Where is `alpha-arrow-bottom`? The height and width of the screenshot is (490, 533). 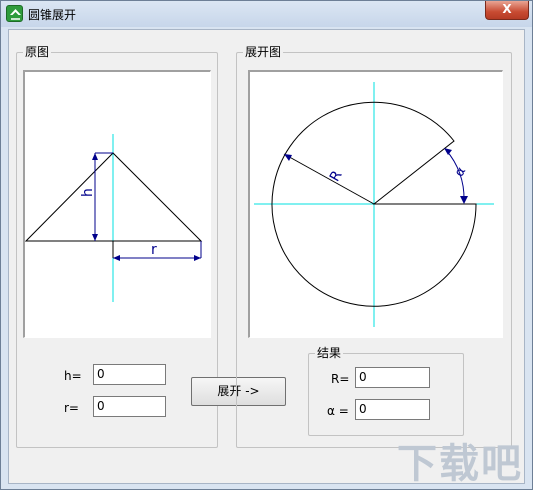
alpha-arrow-bottom is located at coordinates (464, 200).